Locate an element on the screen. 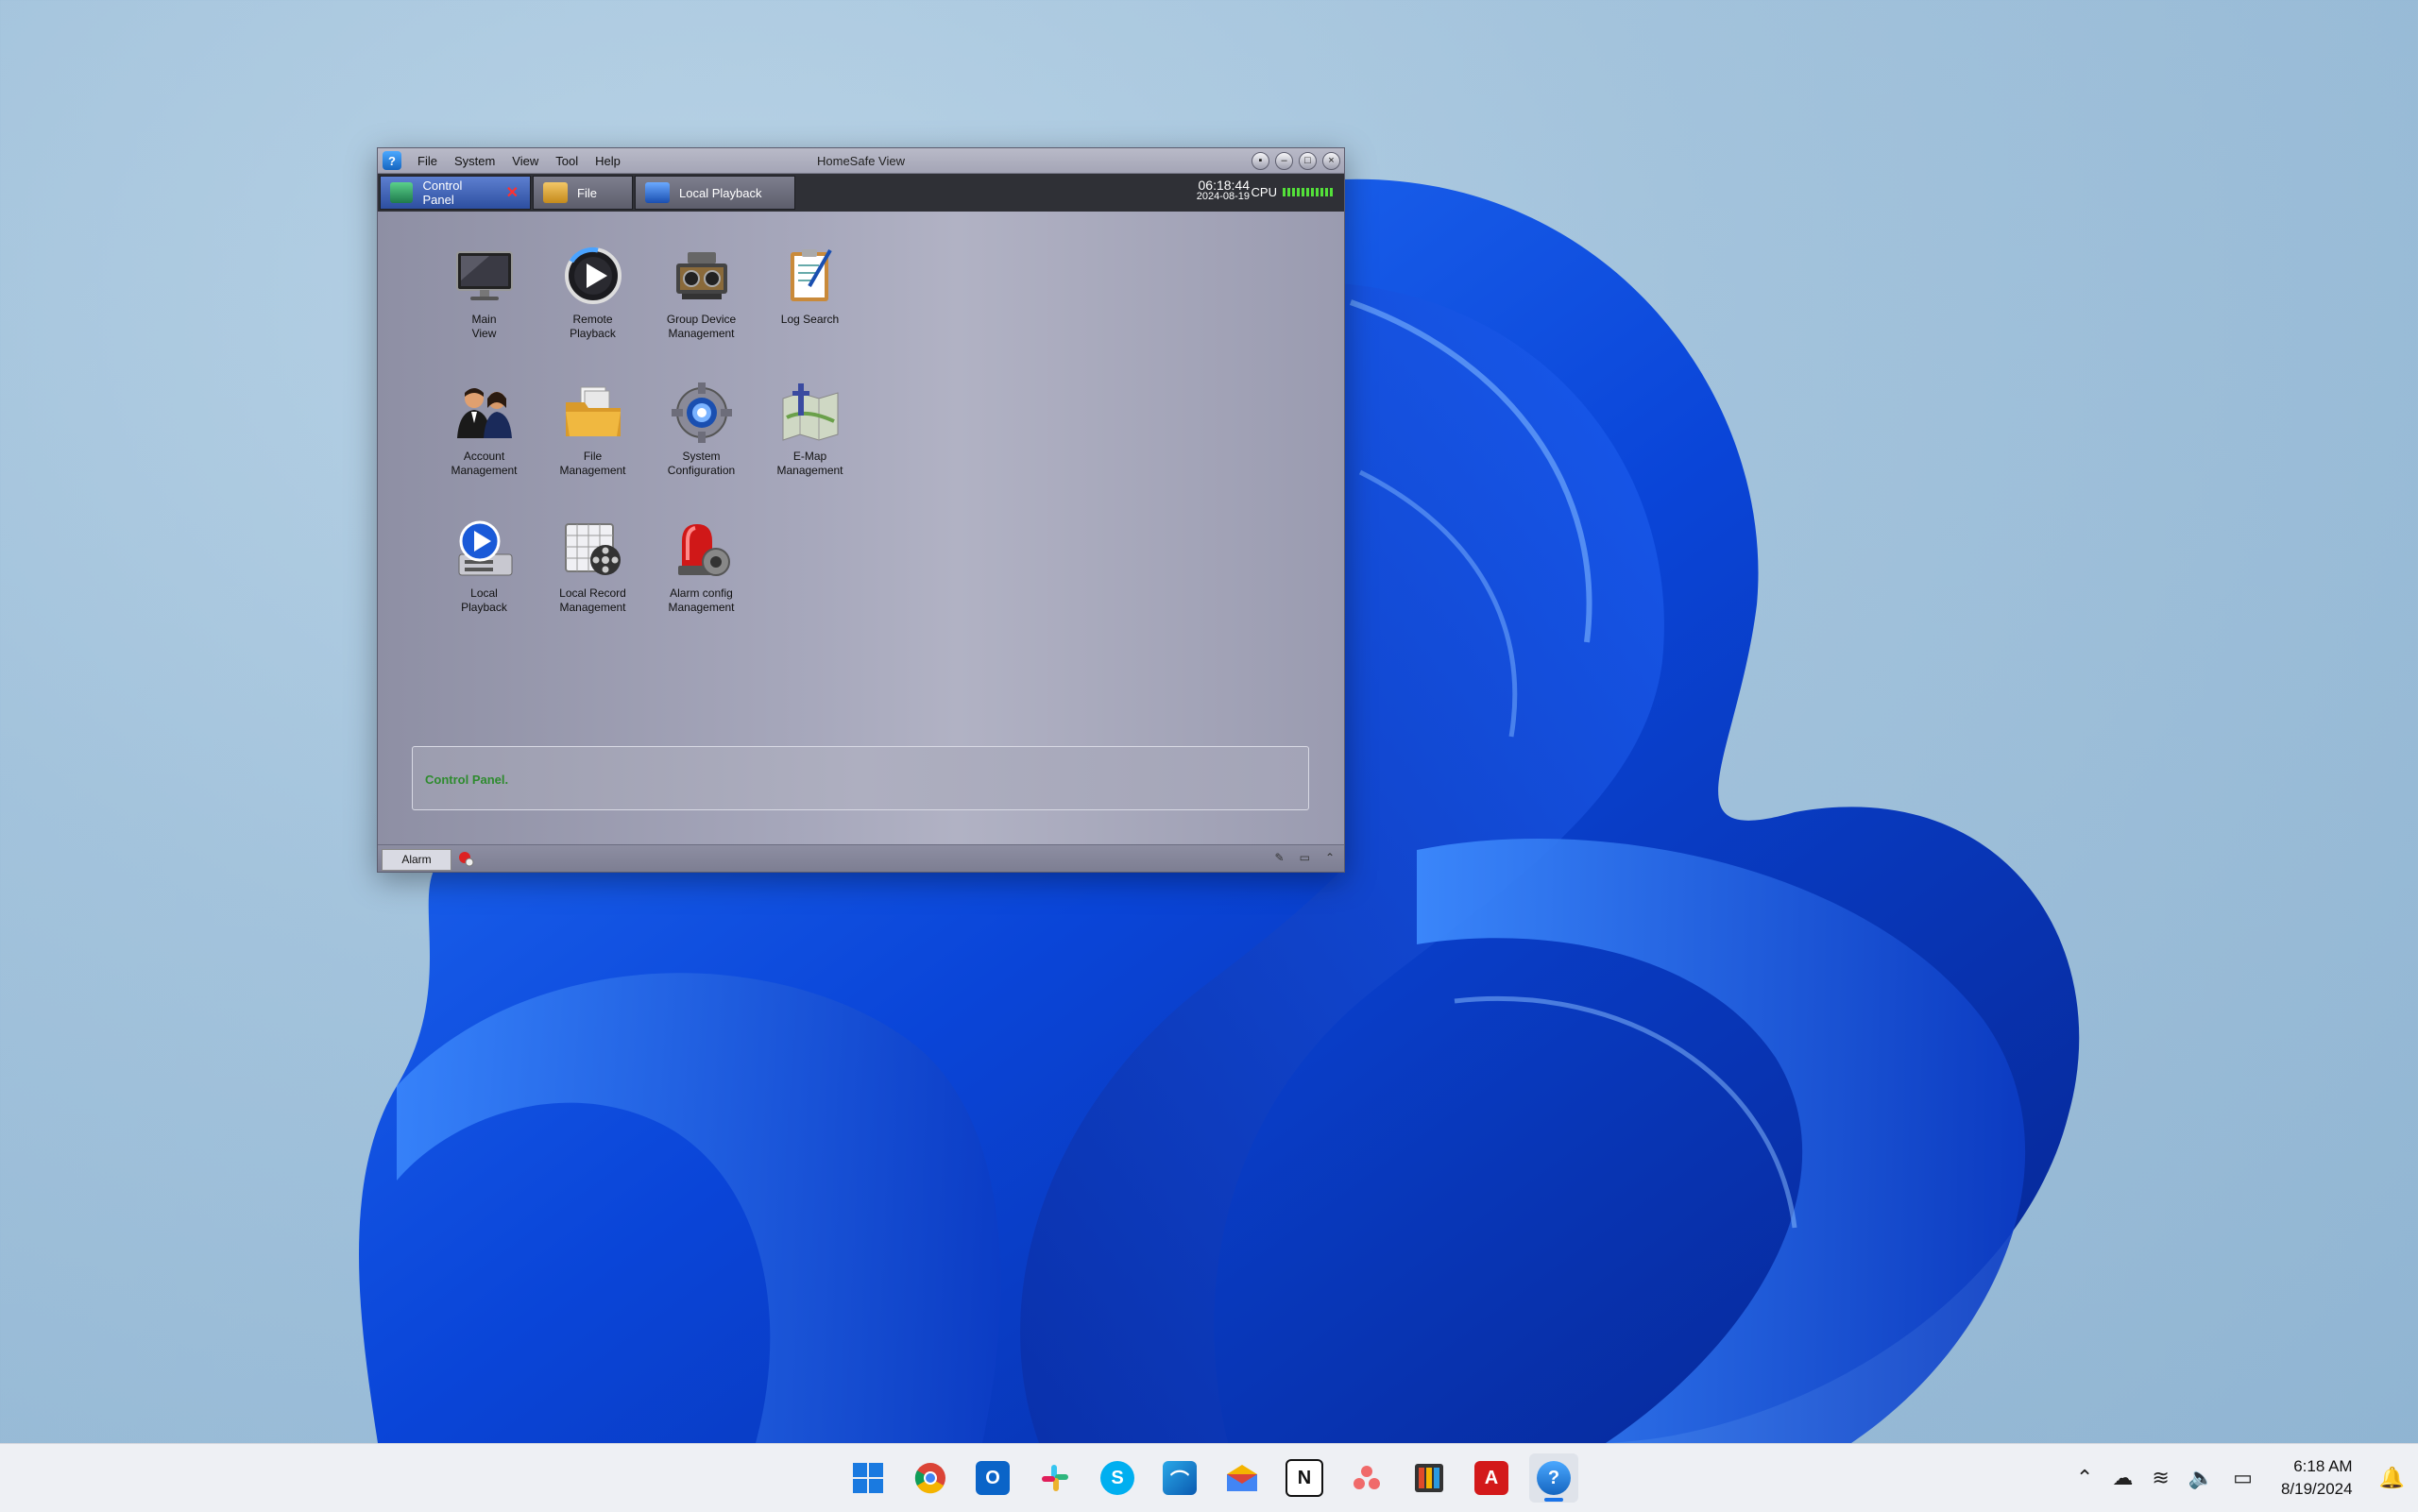 Image resolution: width=2418 pixels, height=1512 pixels. alarm-config-icon is located at coordinates (703, 550).